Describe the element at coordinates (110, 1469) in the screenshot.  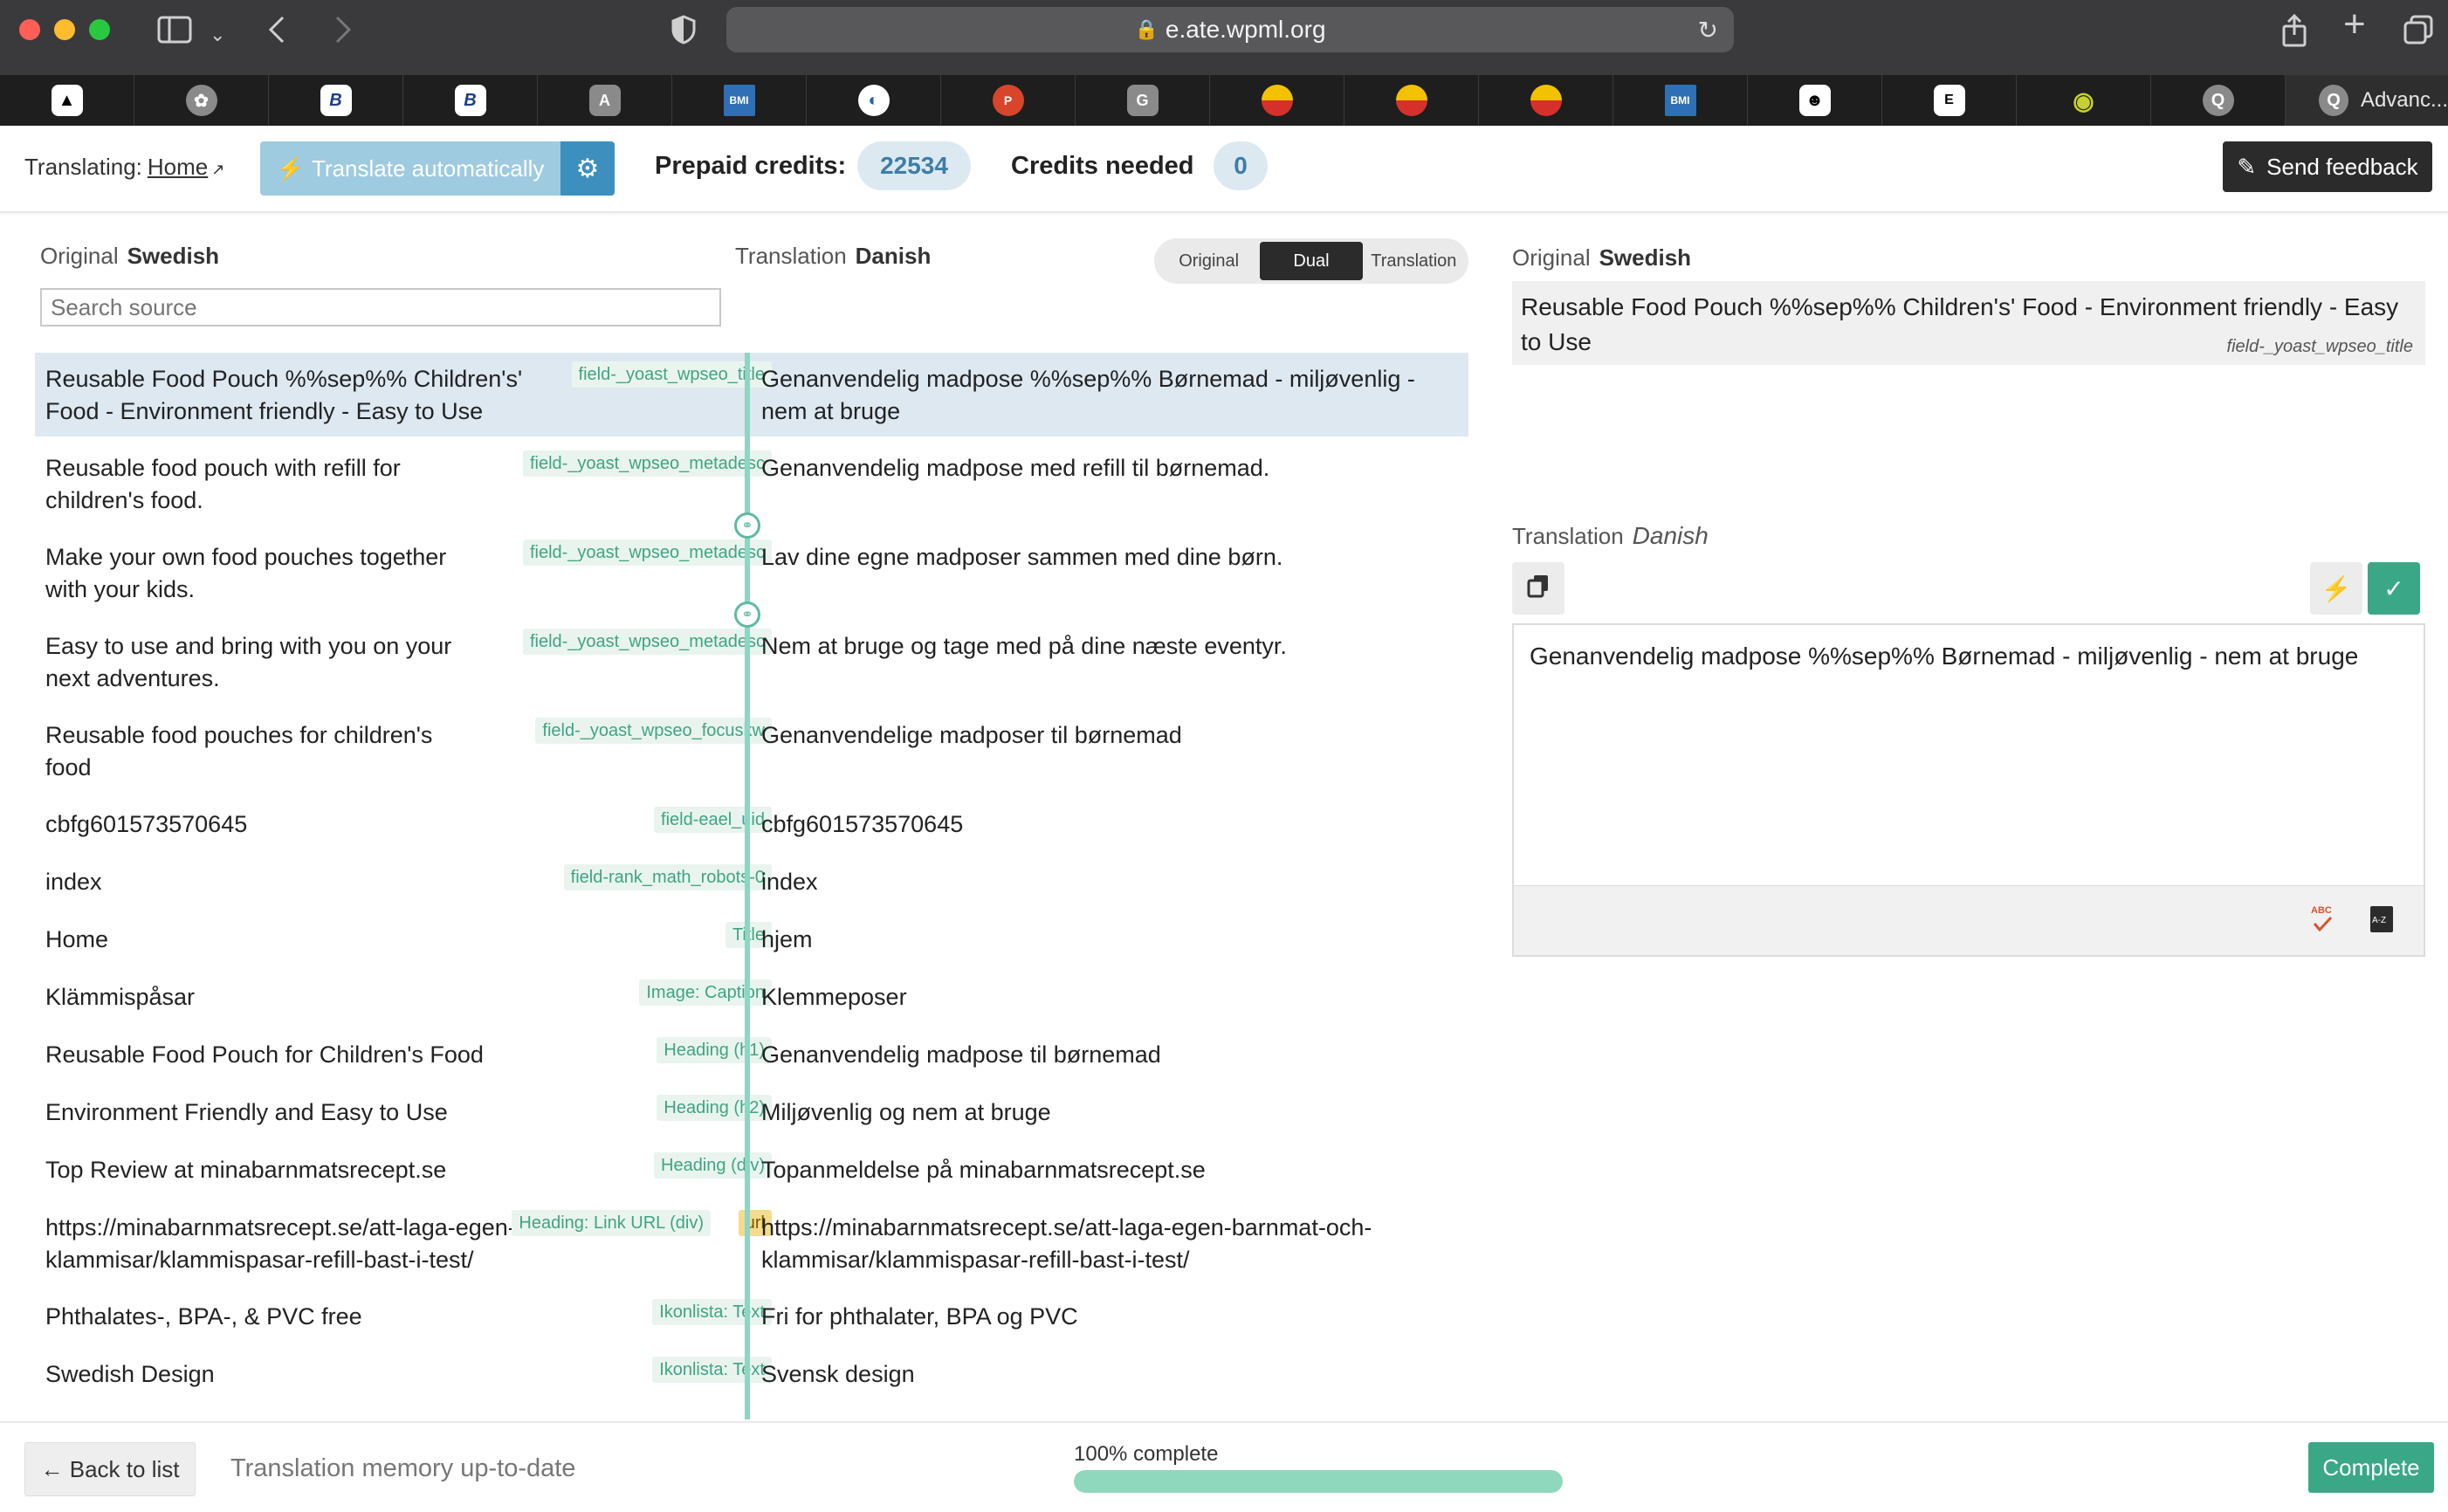
I see `back-to-list-button: ← Back to list` at that location.